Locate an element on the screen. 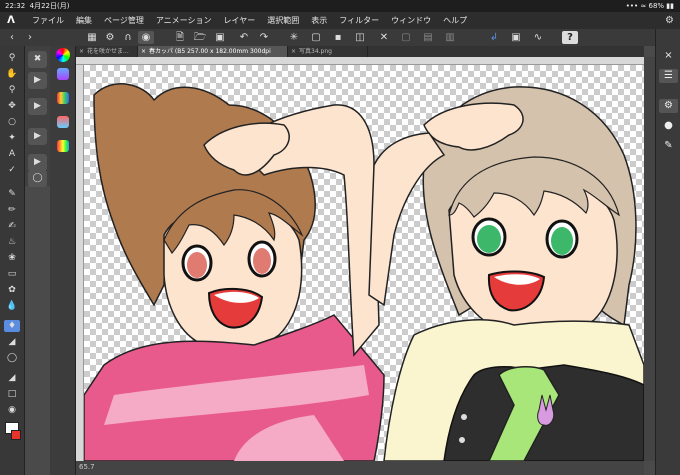 This screenshot has width=680, height=475. sparkle-icon: ✳ is located at coordinates (294, 37).